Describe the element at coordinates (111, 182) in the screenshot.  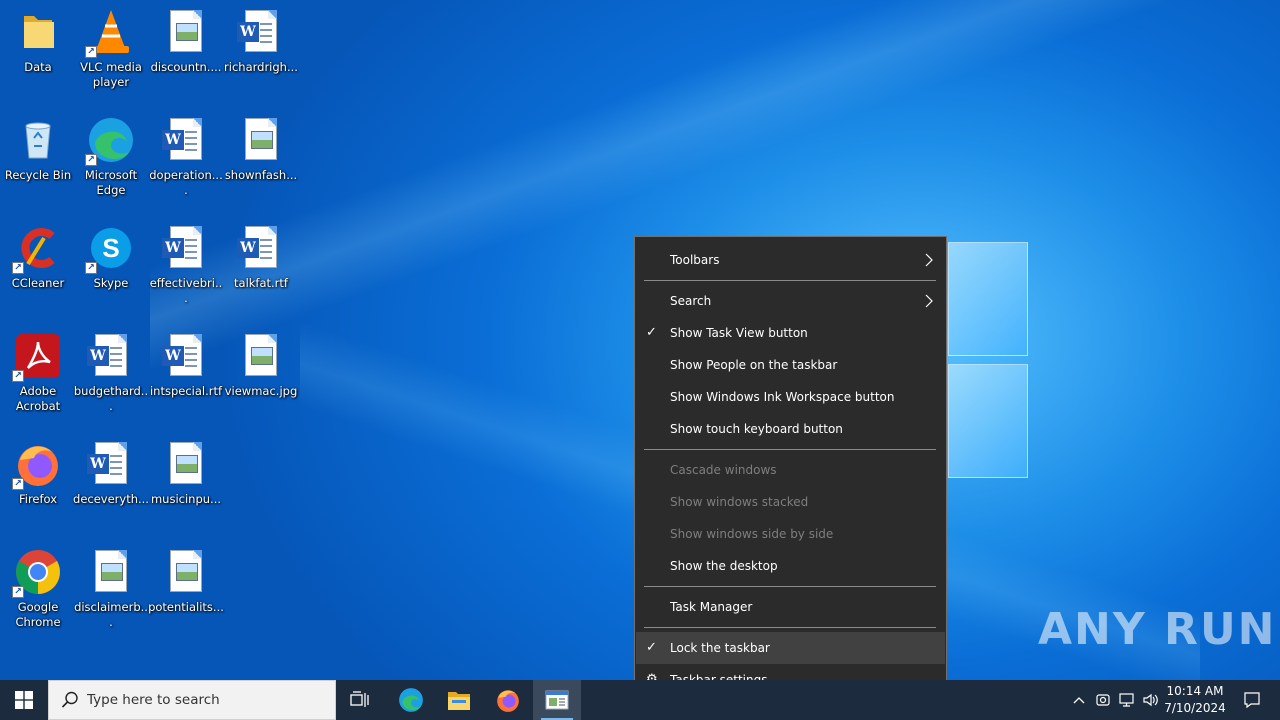
I see `desktop-icon-label: Microsoft Edge` at that location.